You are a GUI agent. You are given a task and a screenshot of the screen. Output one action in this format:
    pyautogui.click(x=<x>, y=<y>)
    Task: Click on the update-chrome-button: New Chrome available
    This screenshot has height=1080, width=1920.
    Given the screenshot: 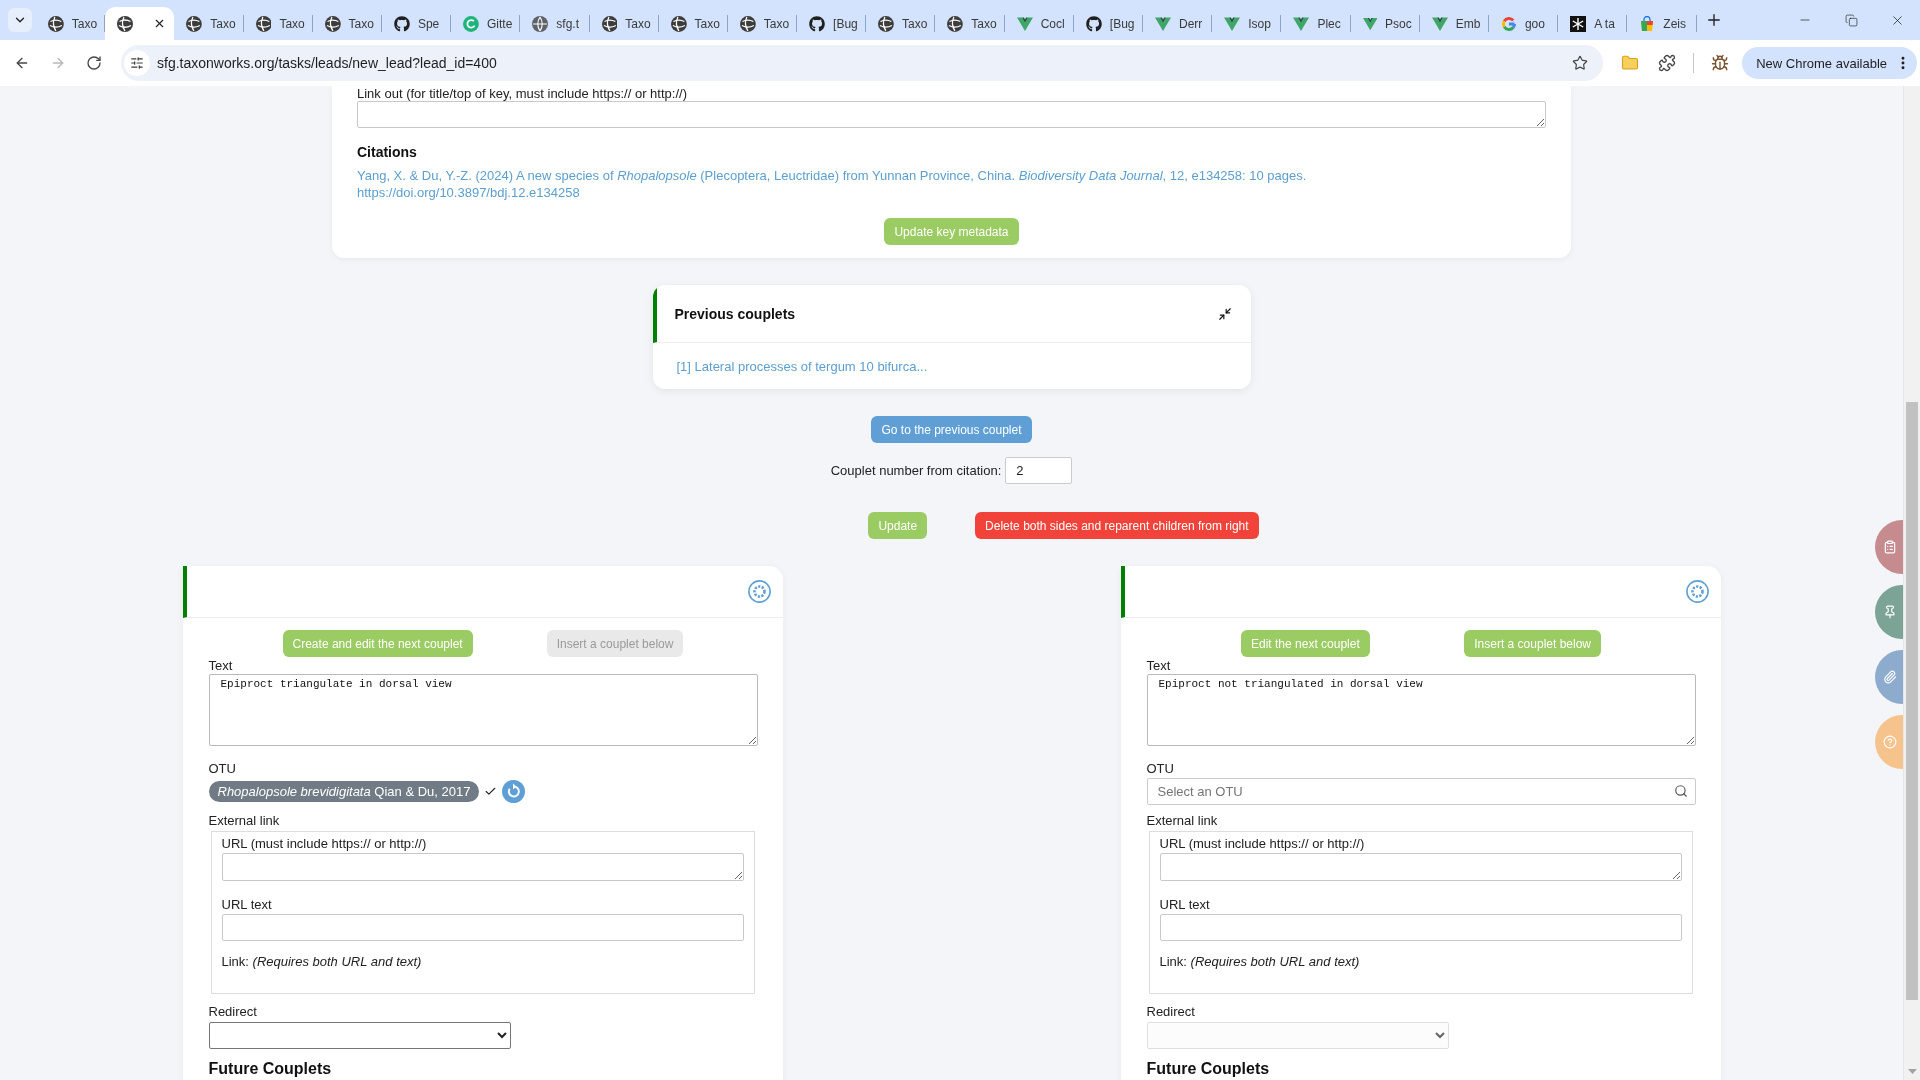 What is the action you would take?
    pyautogui.click(x=1829, y=63)
    